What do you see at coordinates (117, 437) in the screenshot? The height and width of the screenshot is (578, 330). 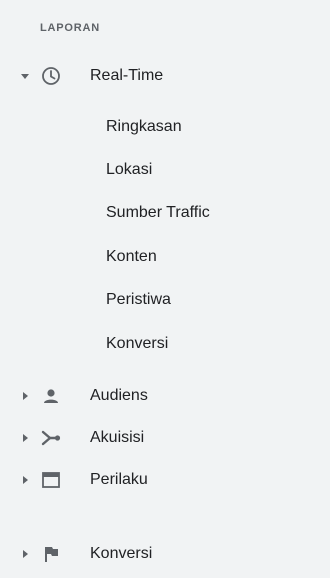 I see `nav-item-label: Akuisisi` at bounding box center [117, 437].